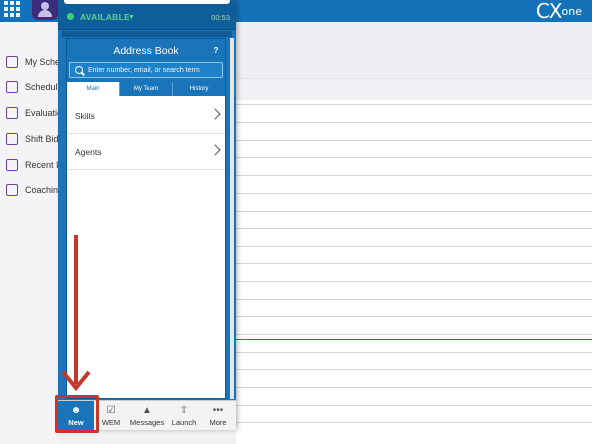 The image size is (592, 444). I want to click on annotation-arrow, so click(76, 313).